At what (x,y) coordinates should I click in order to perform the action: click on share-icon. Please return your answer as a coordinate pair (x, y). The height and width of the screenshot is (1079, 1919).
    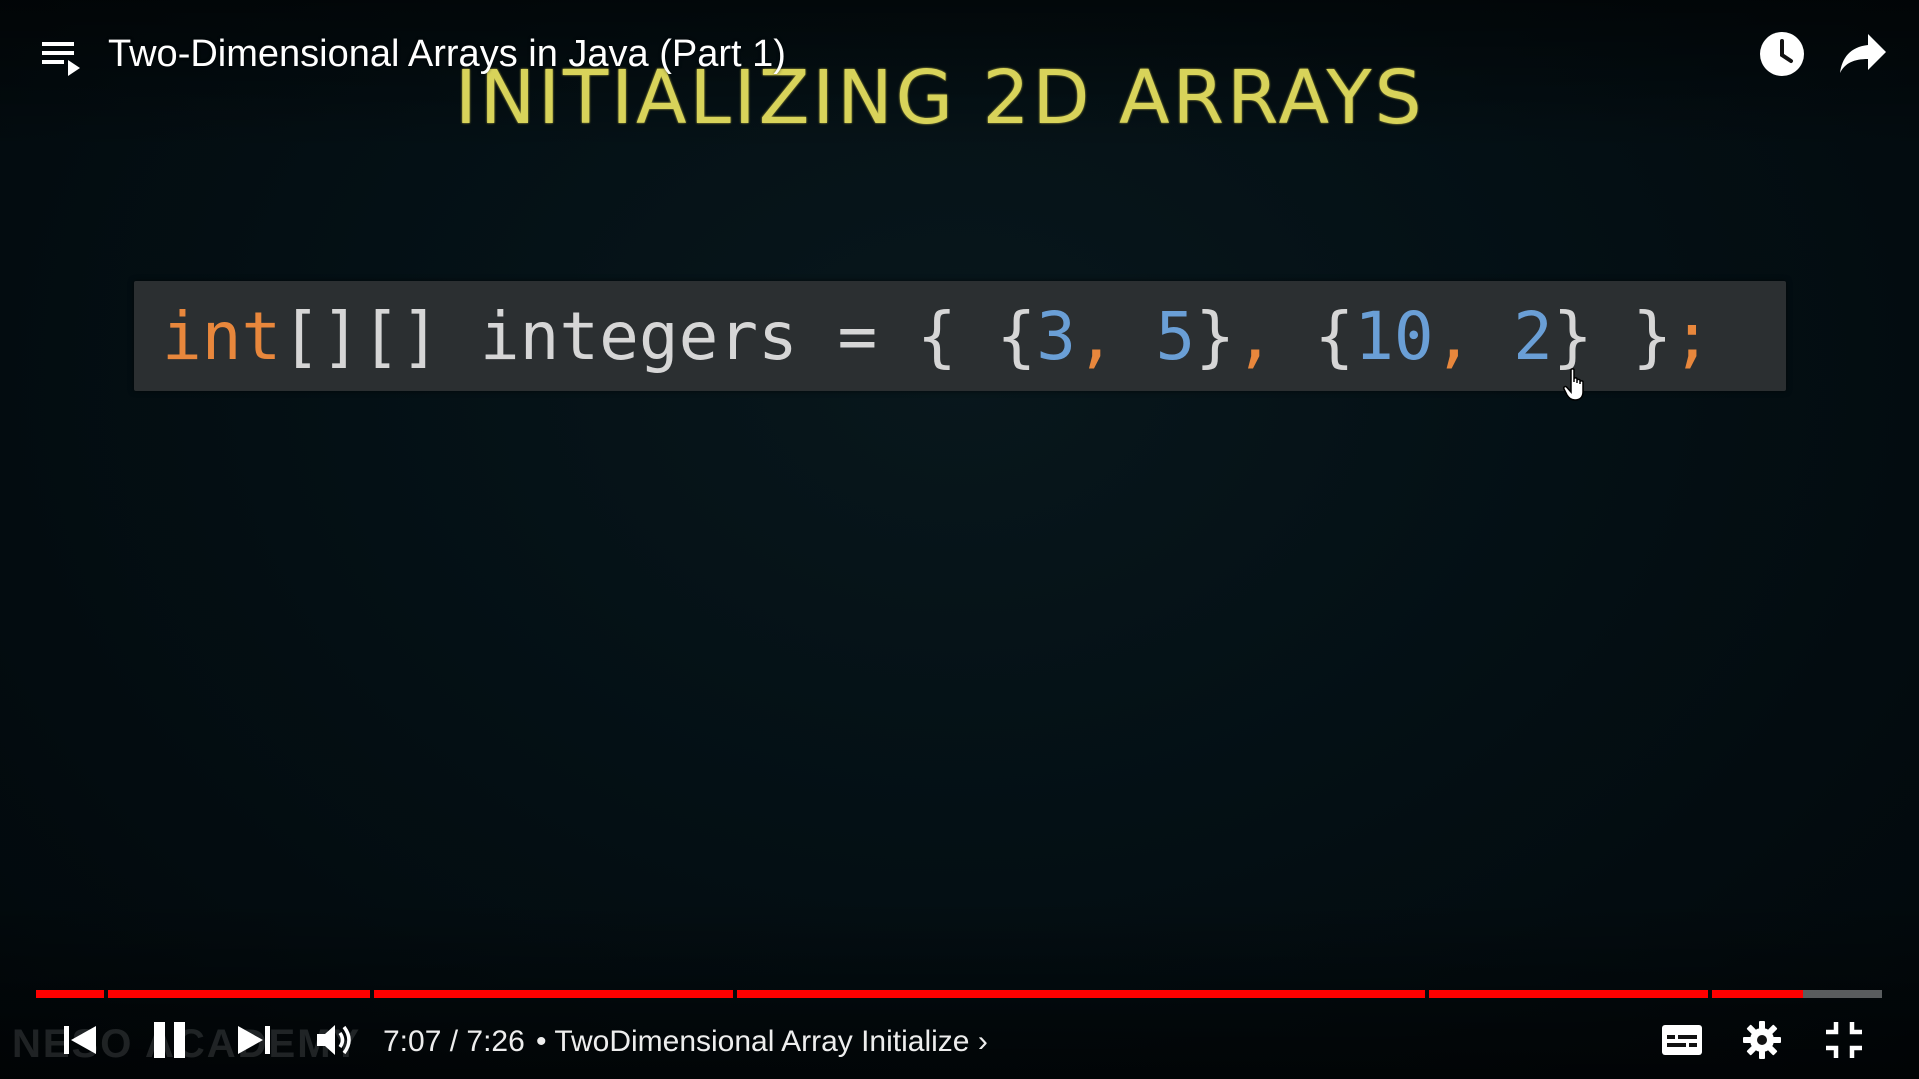
    Looking at the image, I should click on (1863, 53).